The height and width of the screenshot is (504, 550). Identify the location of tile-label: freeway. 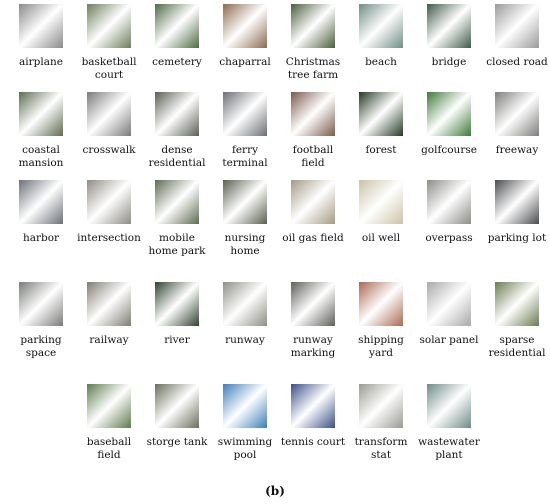
(517, 150).